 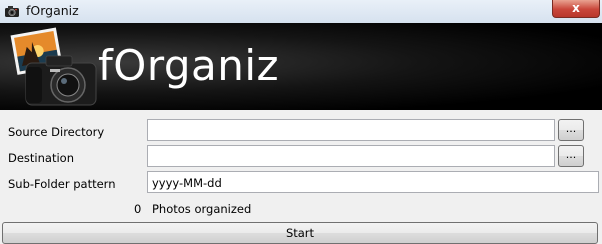 What do you see at coordinates (52, 10) in the screenshot?
I see `window-title: fOrganiz` at bounding box center [52, 10].